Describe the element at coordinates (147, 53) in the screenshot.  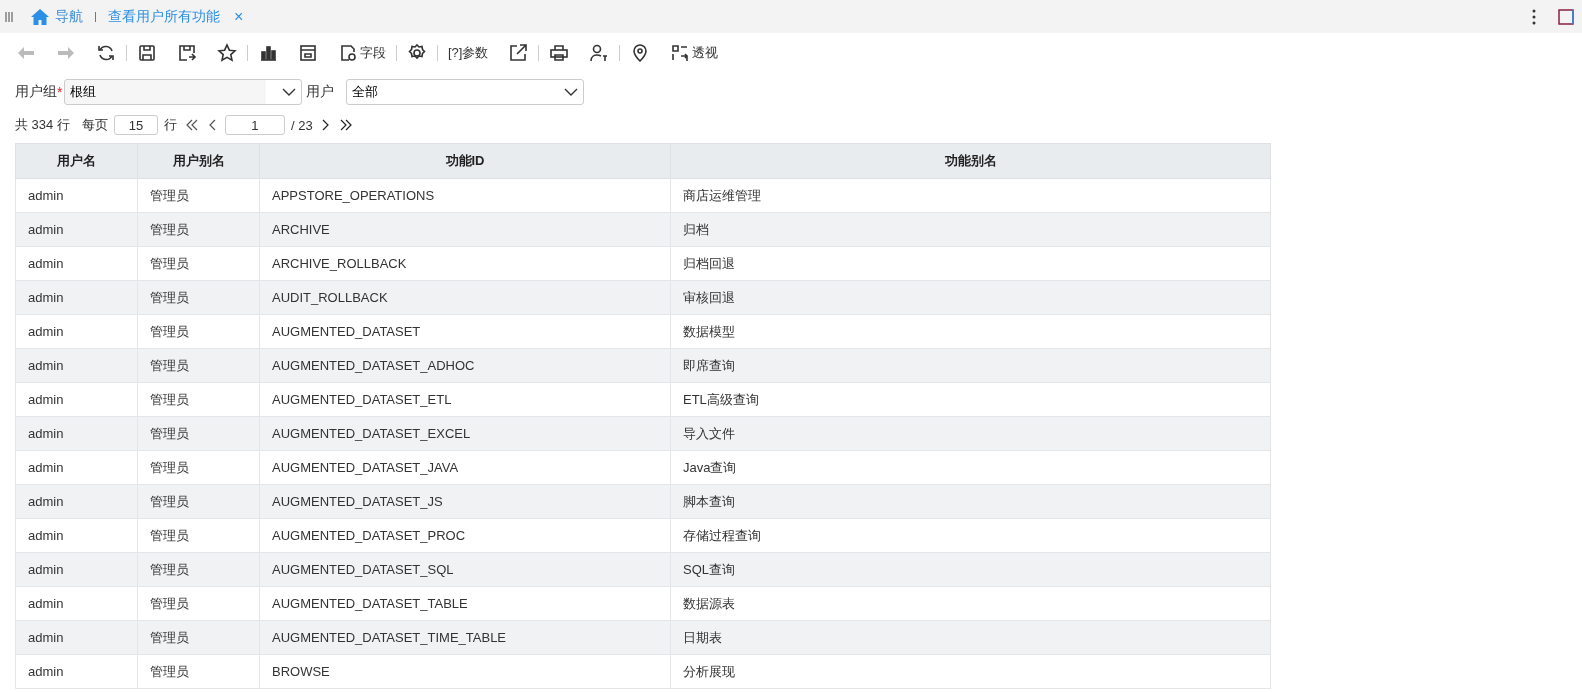
I see `save-icon` at that location.